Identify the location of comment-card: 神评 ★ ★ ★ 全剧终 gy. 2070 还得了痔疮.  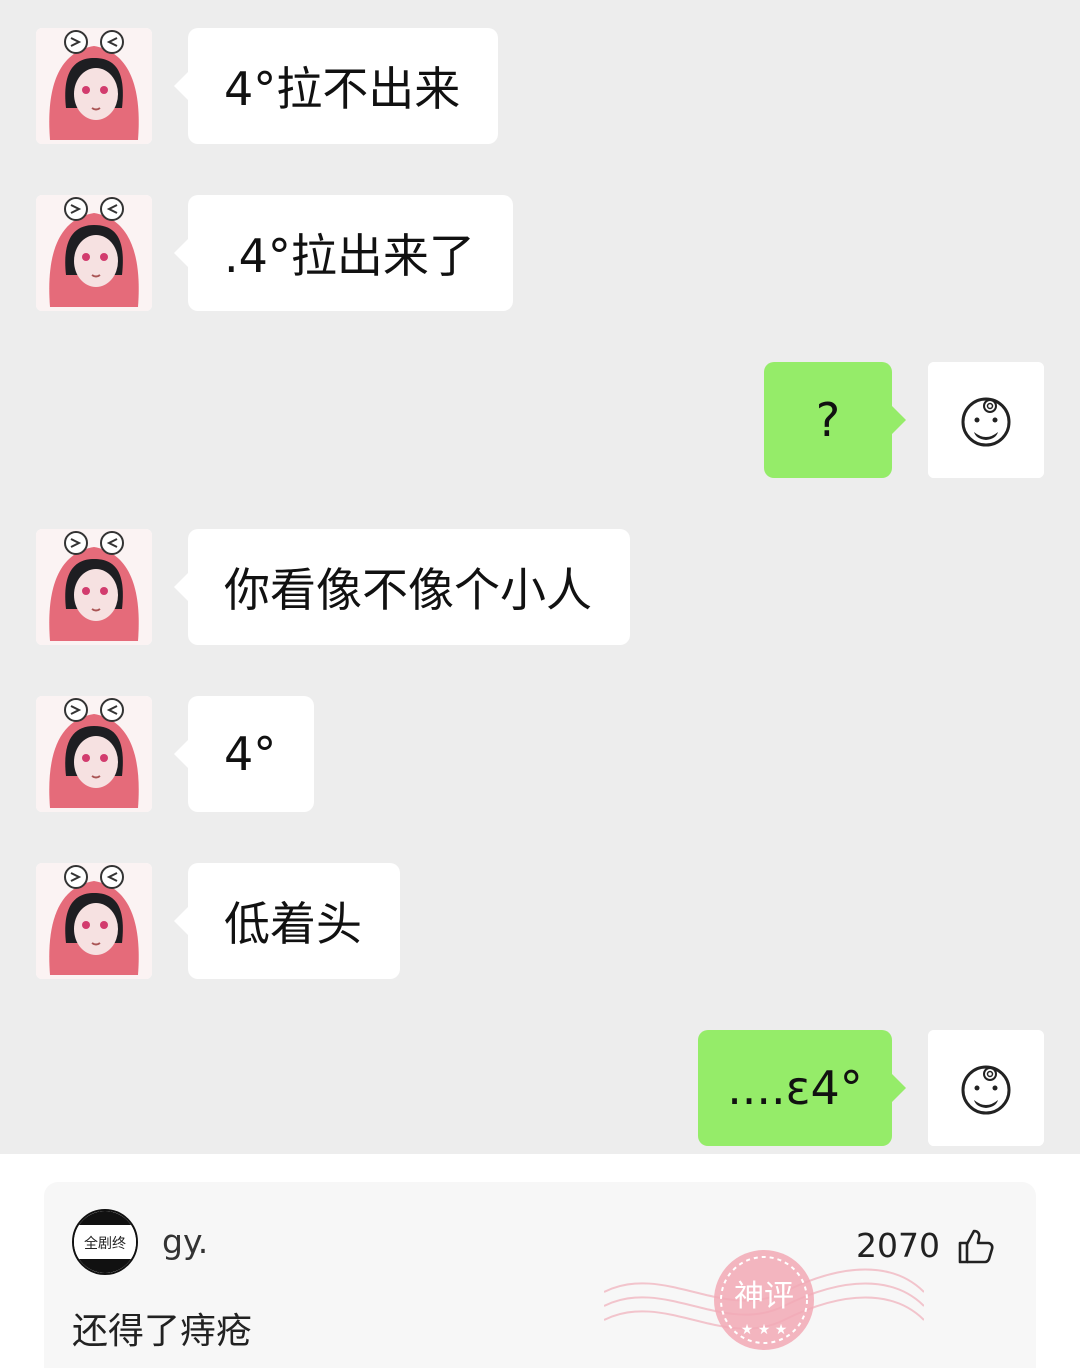
(540, 1275).